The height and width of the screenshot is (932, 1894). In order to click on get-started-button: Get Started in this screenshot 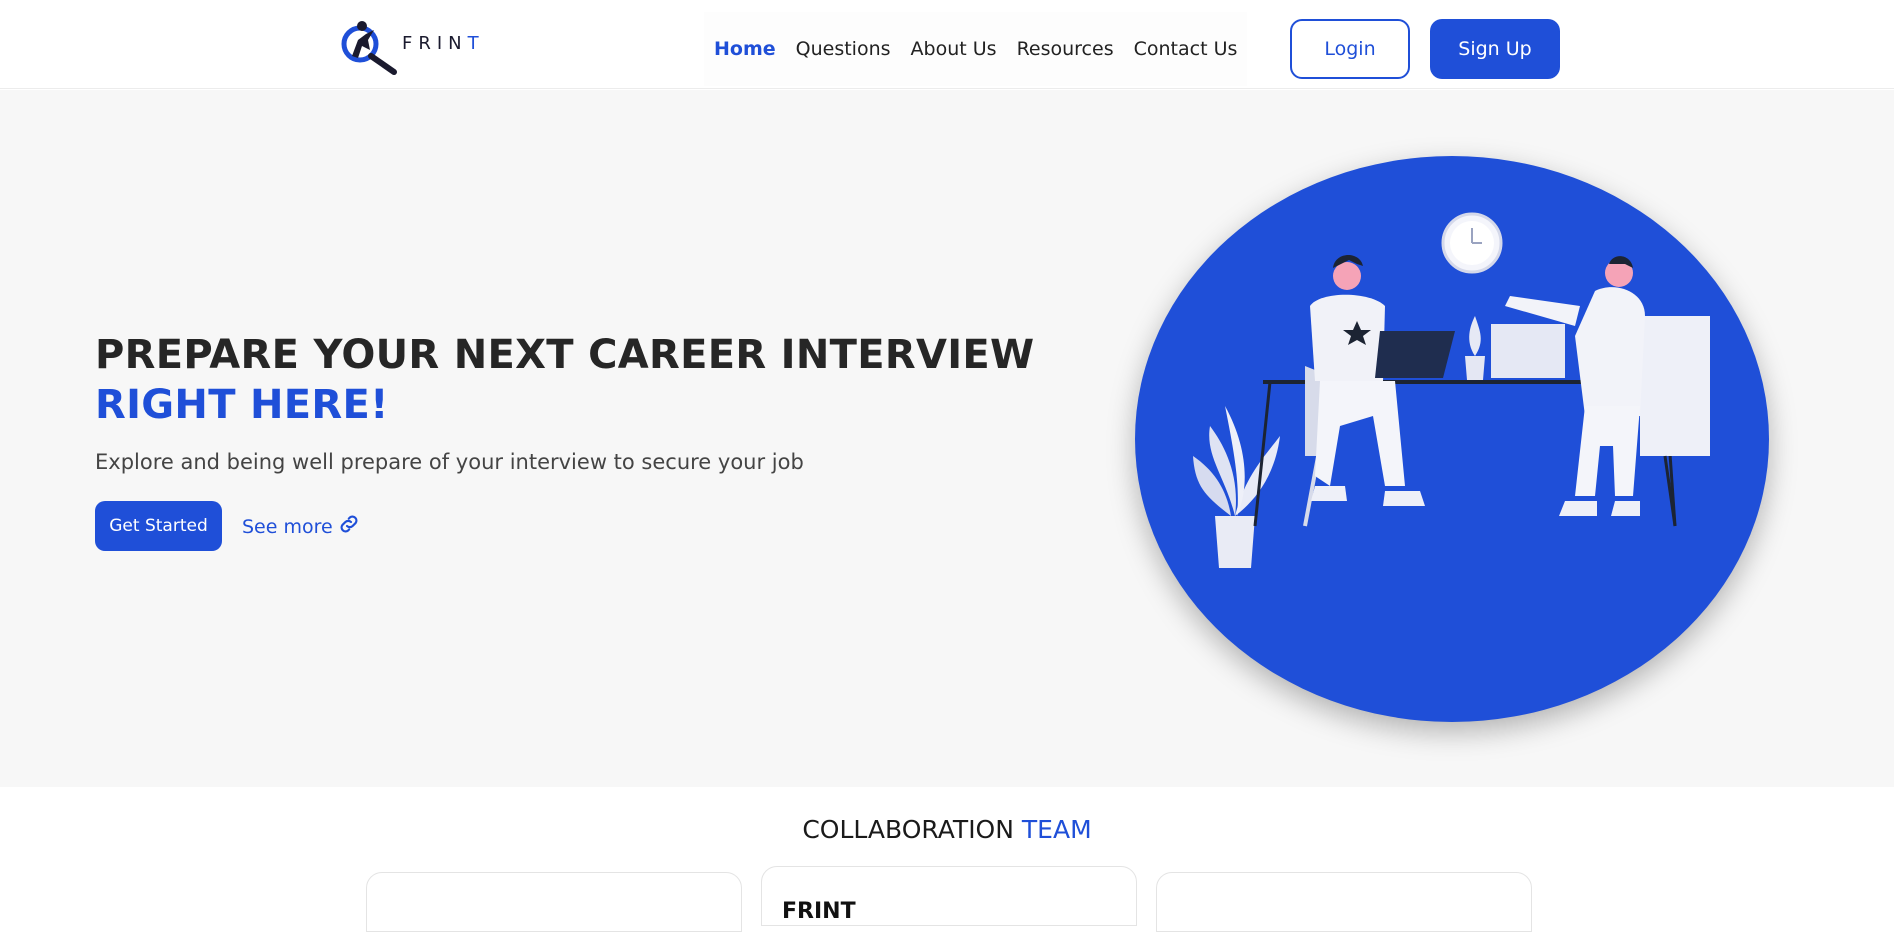, I will do `click(158, 526)`.